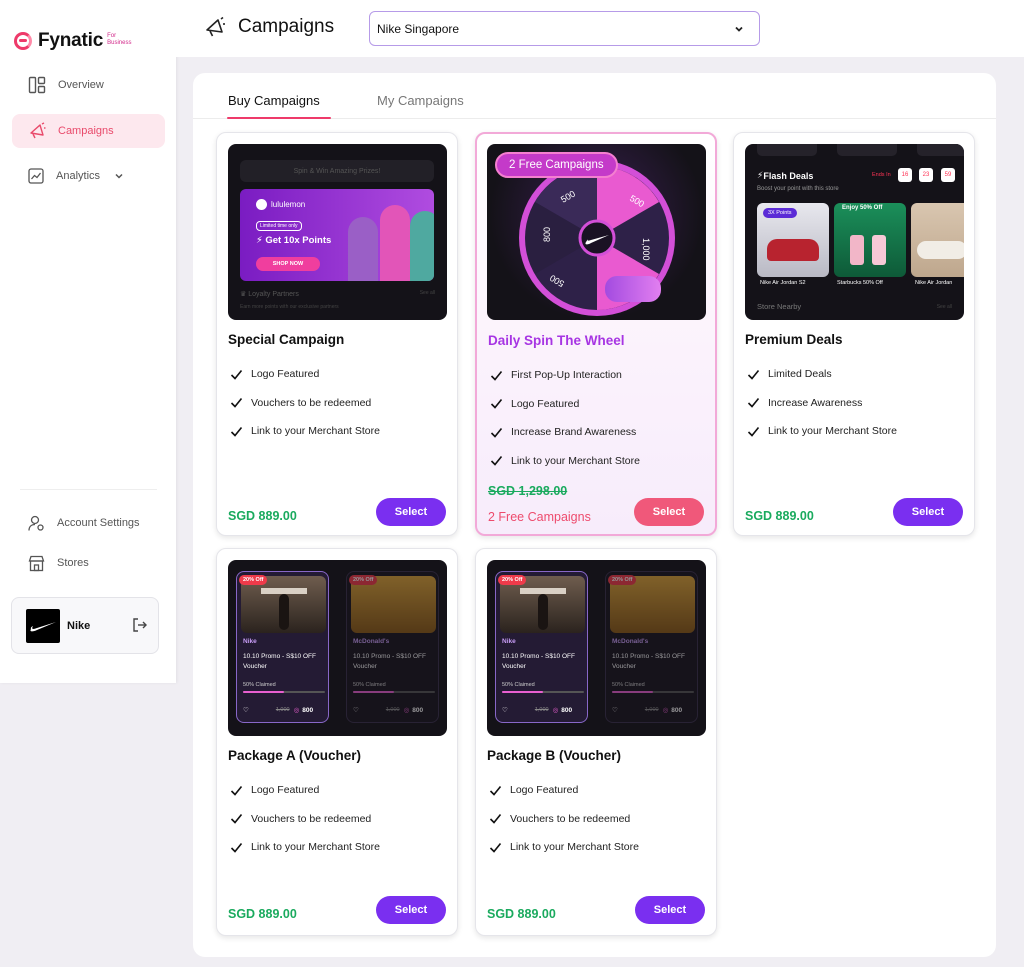 The width and height of the screenshot is (1024, 967). I want to click on sidebar-item-analytics: Analytics, so click(88, 176).